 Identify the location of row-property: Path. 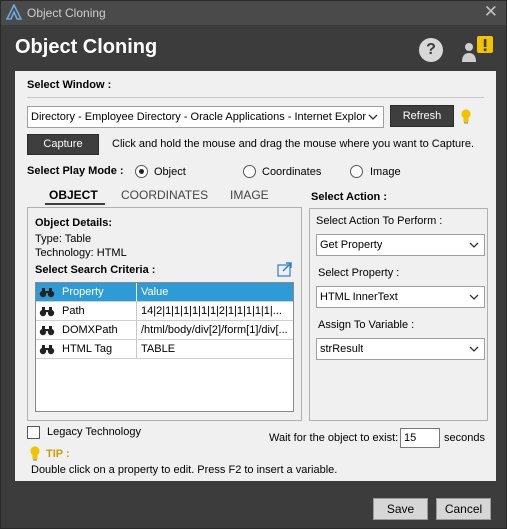
(73, 311).